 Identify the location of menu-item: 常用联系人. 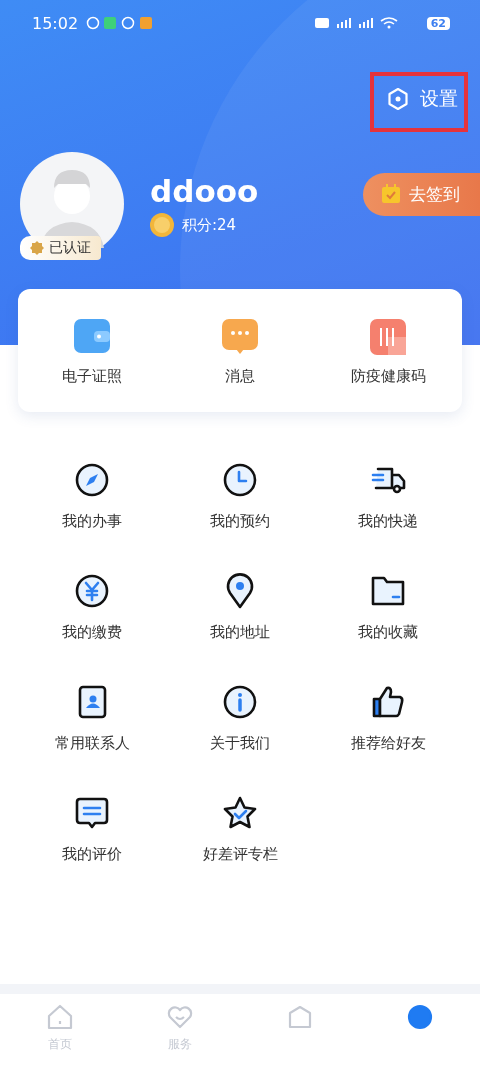
(92, 718).